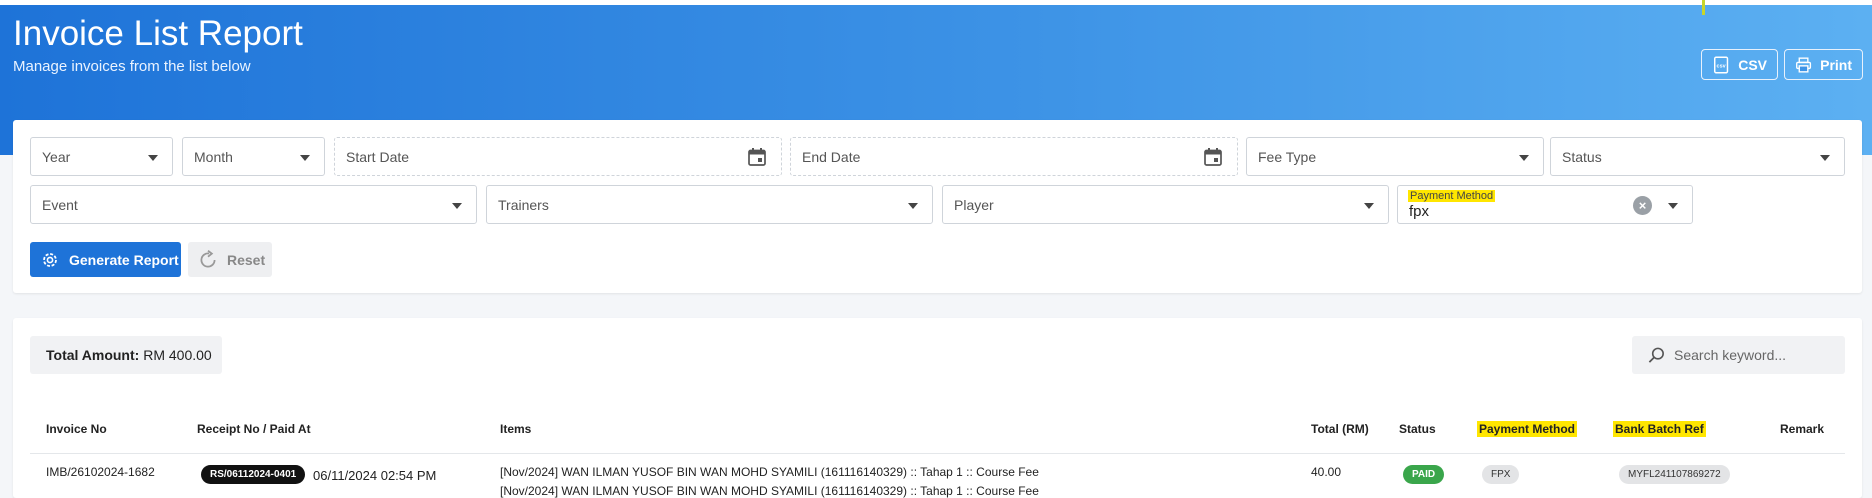  Describe the element at coordinates (1326, 472) in the screenshot. I see `total-cell: 40.00` at that location.